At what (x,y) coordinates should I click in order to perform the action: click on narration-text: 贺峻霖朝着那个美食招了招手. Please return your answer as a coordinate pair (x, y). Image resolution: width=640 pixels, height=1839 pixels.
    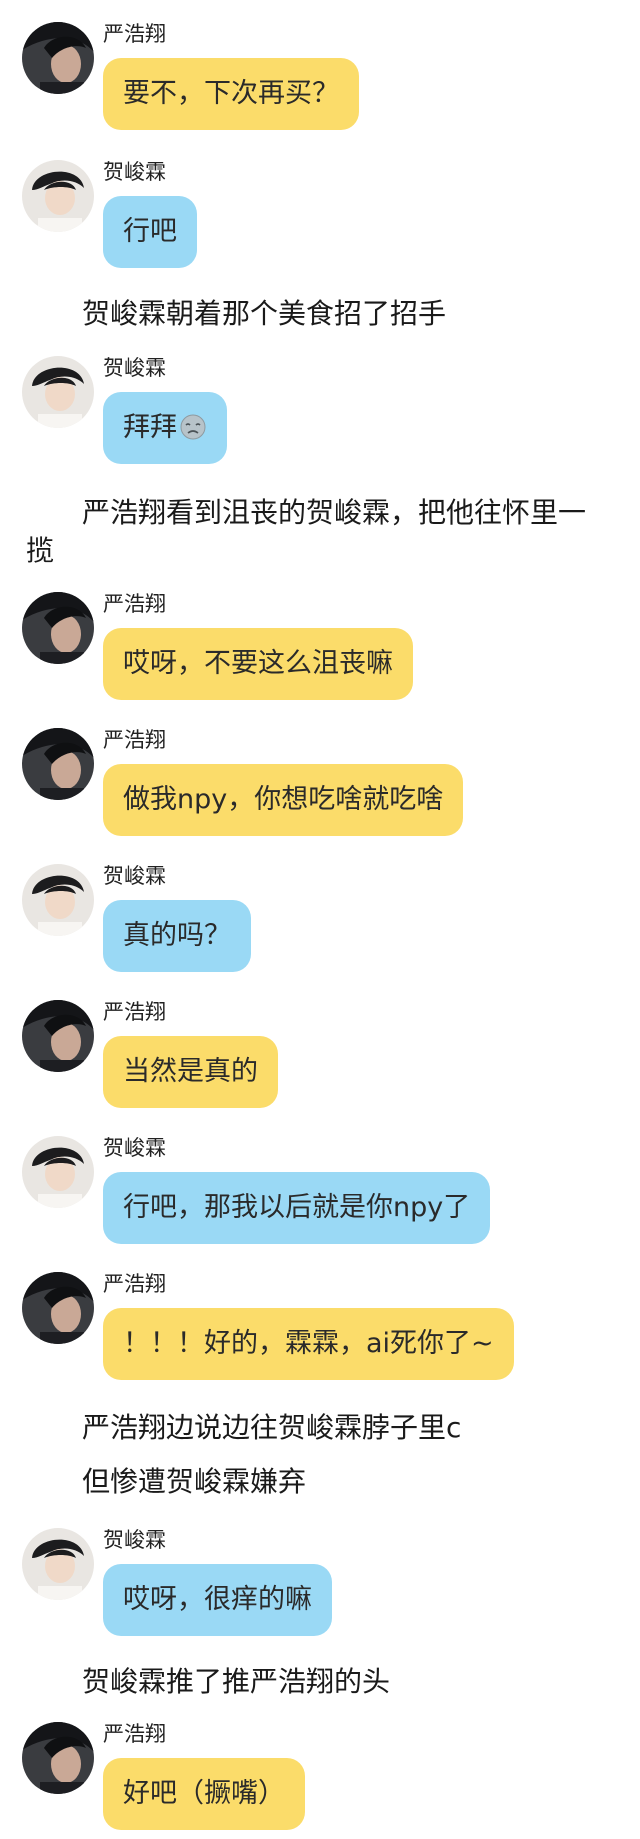
    Looking at the image, I should click on (264, 313).